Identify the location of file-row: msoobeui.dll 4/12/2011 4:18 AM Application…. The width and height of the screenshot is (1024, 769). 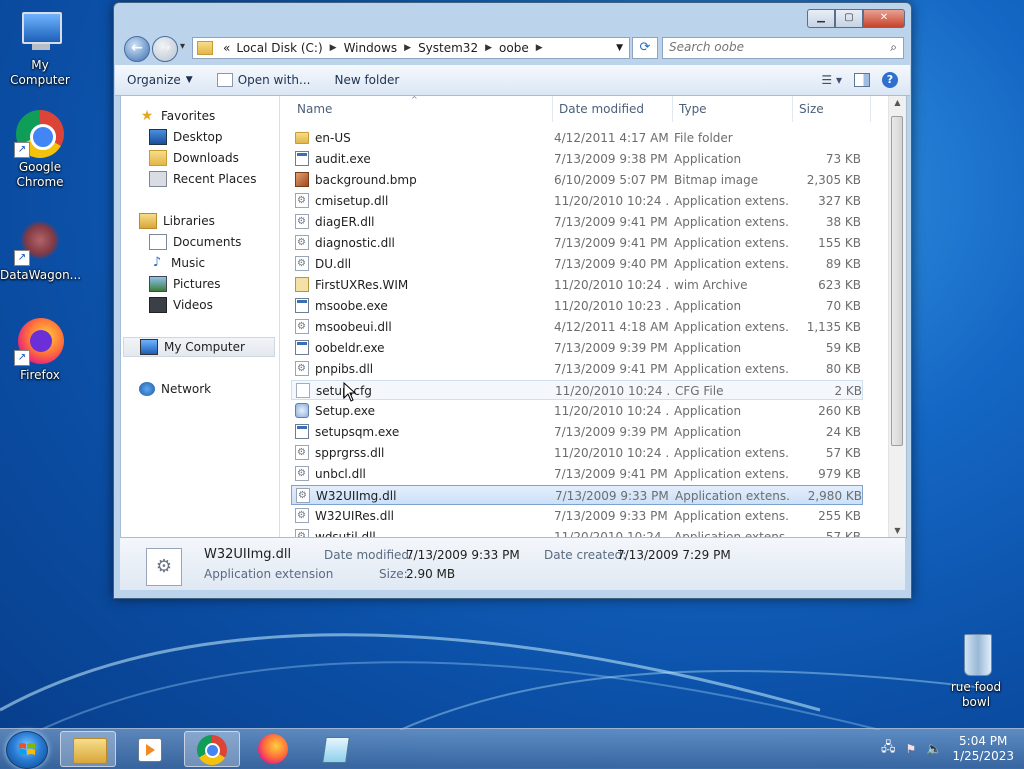
(577, 327).